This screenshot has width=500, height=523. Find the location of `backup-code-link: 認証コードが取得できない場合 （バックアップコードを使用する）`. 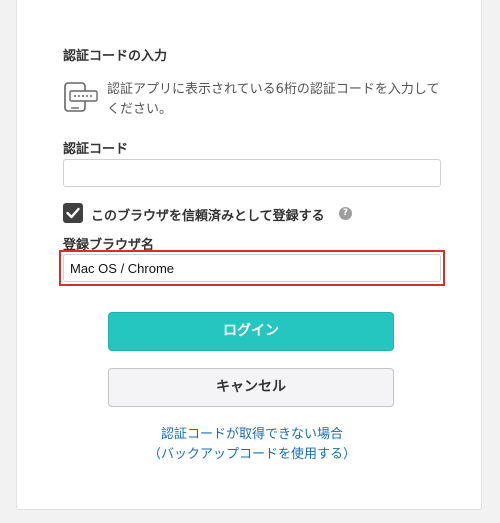

backup-code-link: 認証コードが取得できない場合 （バックアップコードを使用する） is located at coordinates (252, 445).